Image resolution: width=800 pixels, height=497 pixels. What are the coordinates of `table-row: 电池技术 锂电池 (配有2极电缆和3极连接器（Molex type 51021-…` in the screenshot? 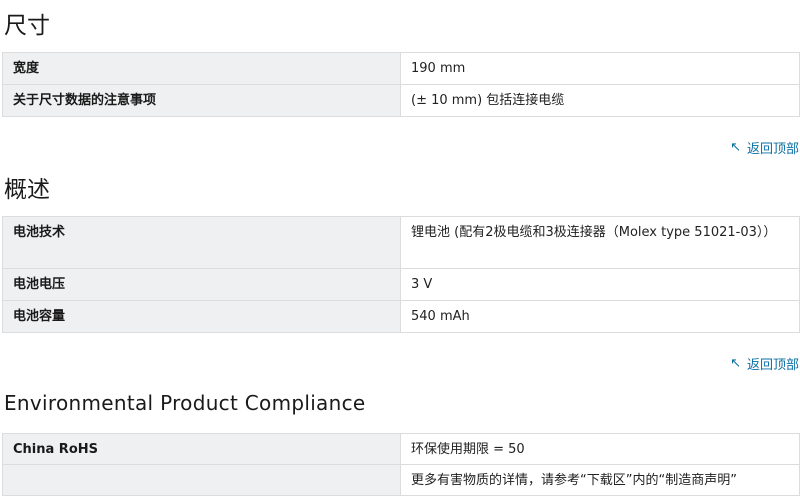 It's located at (401, 242).